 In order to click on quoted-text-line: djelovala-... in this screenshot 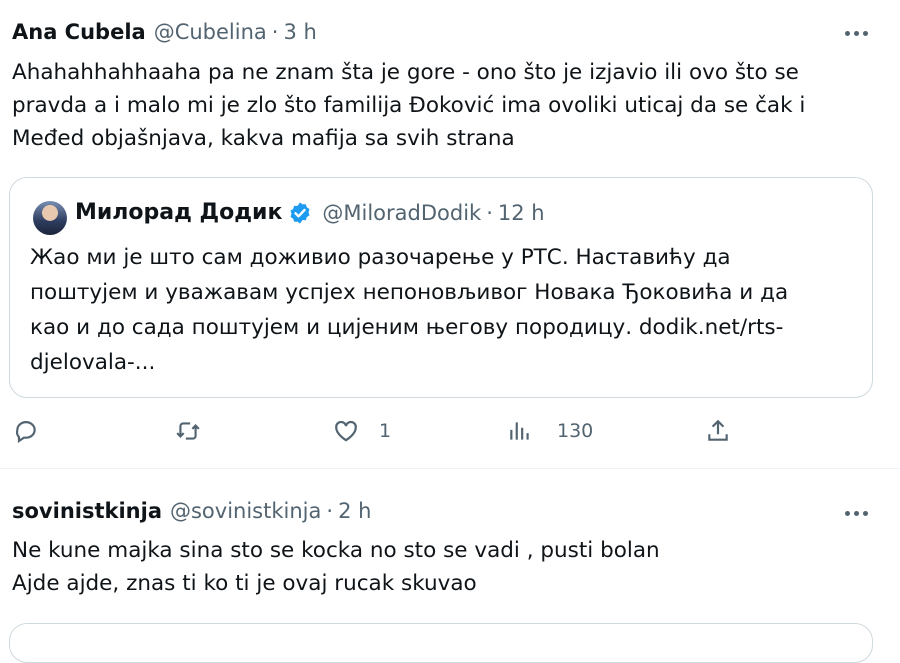, I will do `click(93, 362)`.